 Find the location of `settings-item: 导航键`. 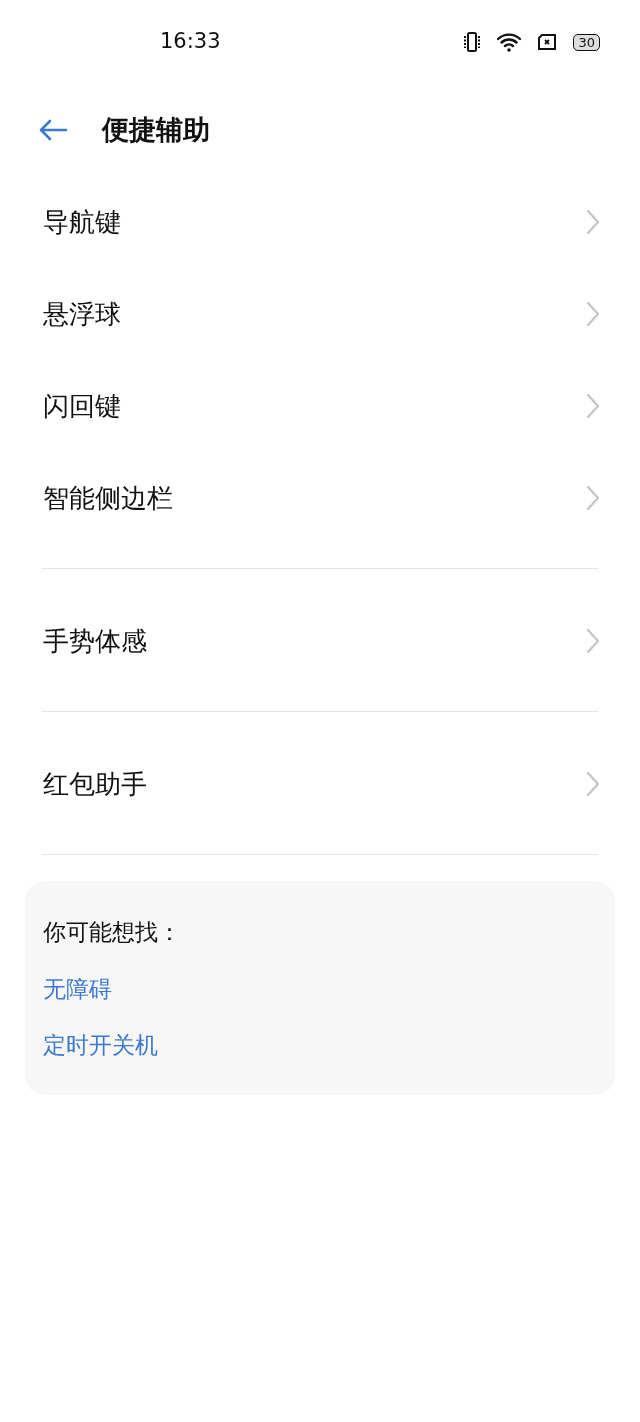

settings-item: 导航键 is located at coordinates (320, 222).